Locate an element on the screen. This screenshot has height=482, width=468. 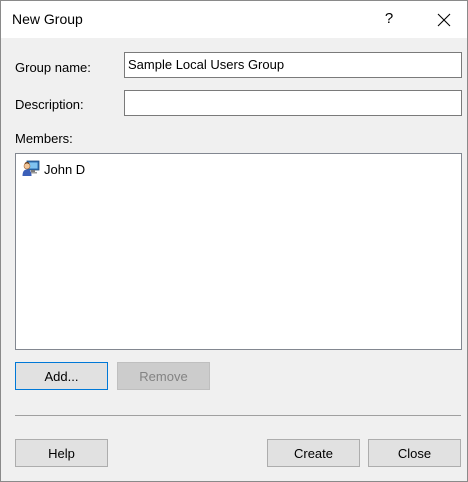
user-icon is located at coordinates (31, 169).